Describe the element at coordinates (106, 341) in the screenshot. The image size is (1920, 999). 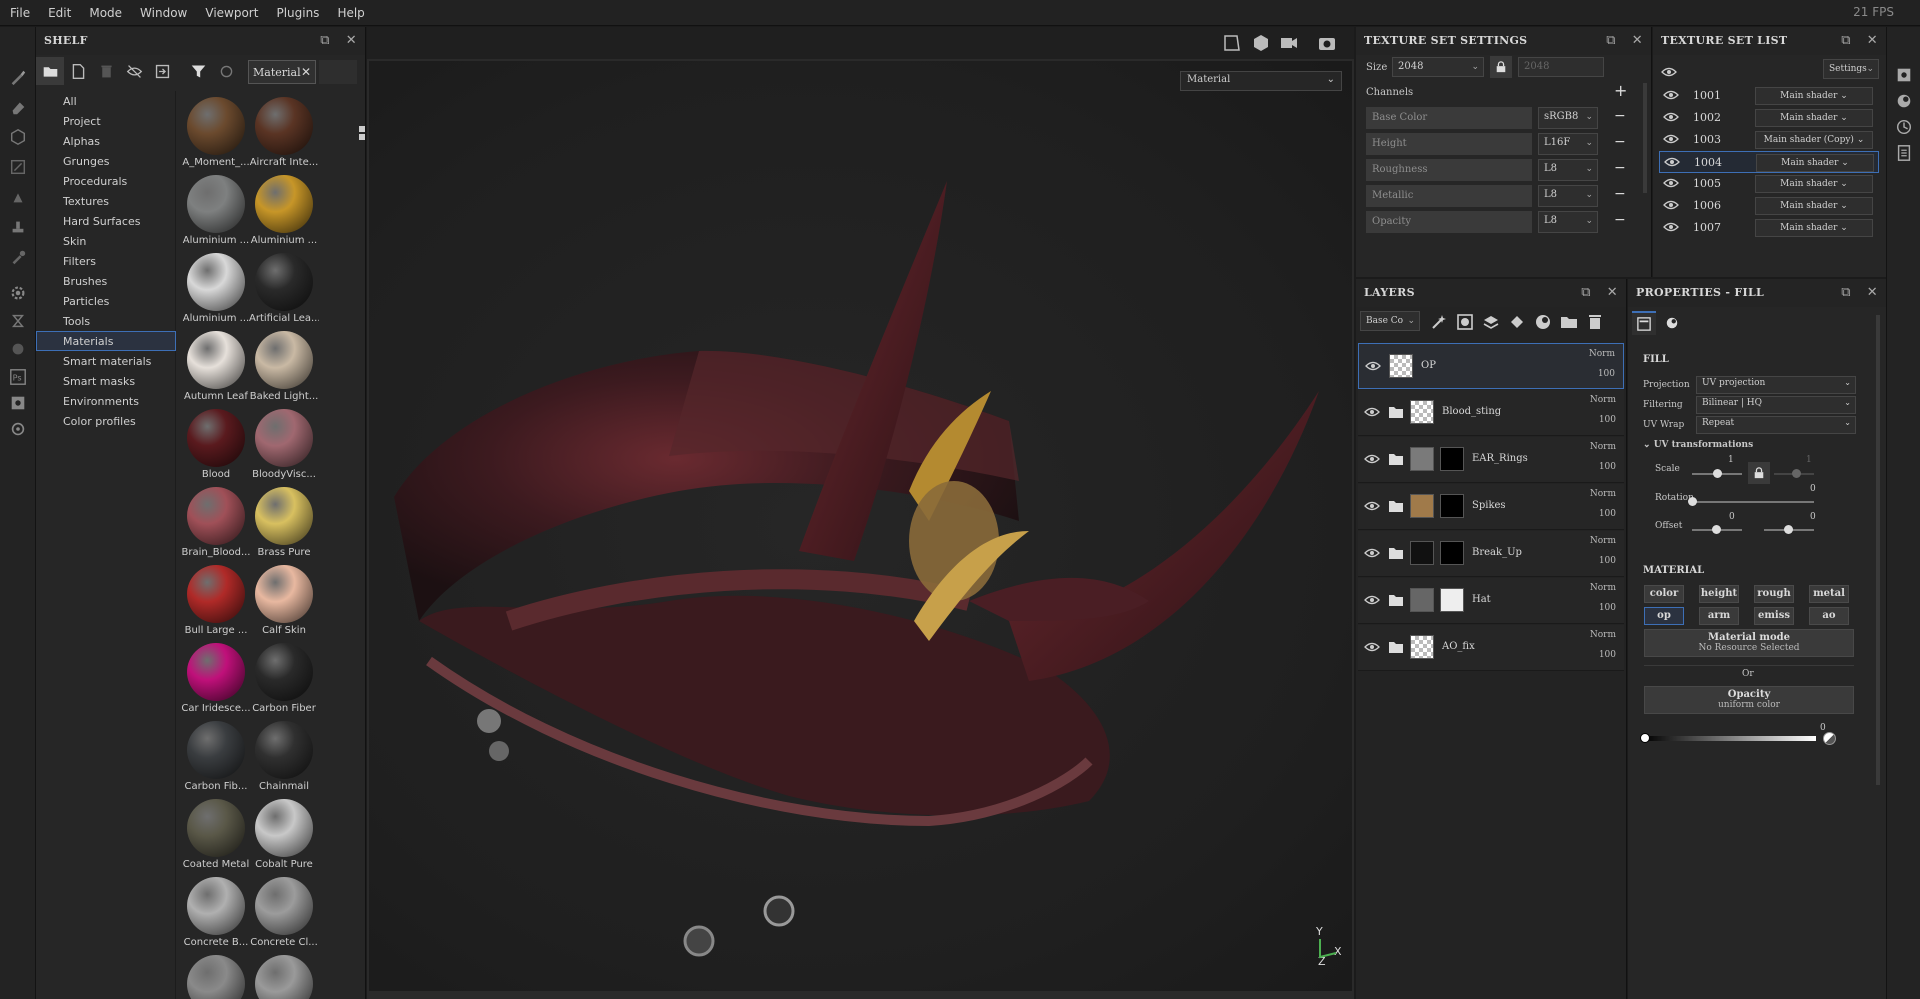
I see `shelf-category-materials: Materials` at that location.